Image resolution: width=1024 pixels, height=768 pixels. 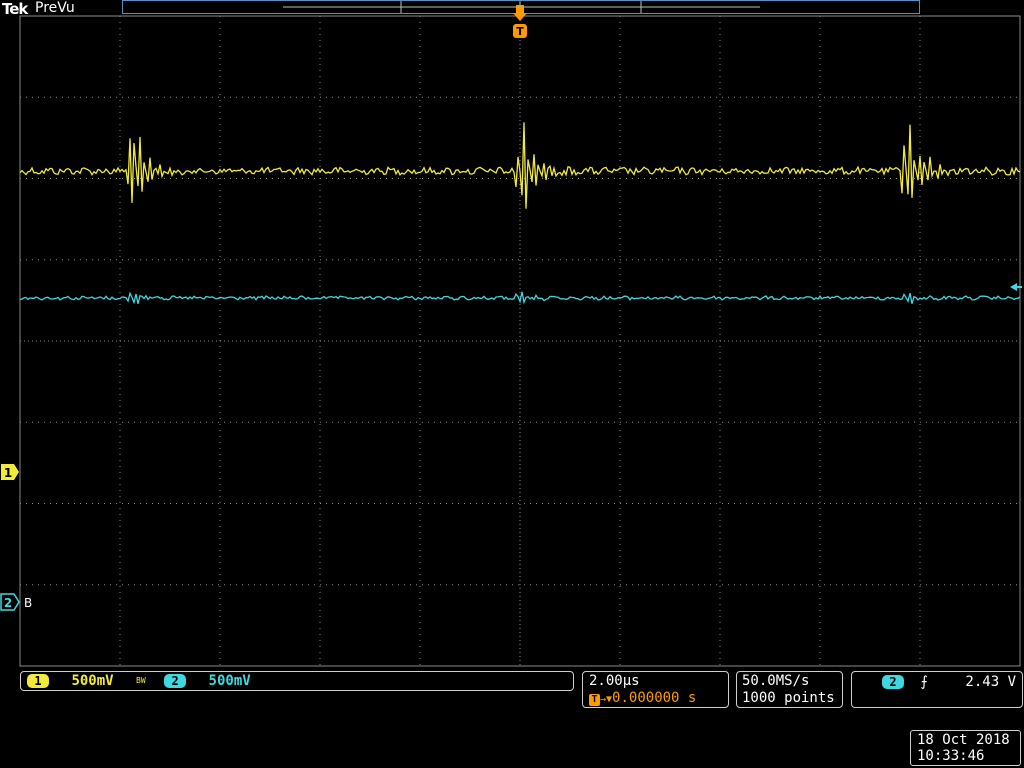 I want to click on acquisition-readout-panel: 50.0MS/s 1000 points, so click(x=789, y=689).